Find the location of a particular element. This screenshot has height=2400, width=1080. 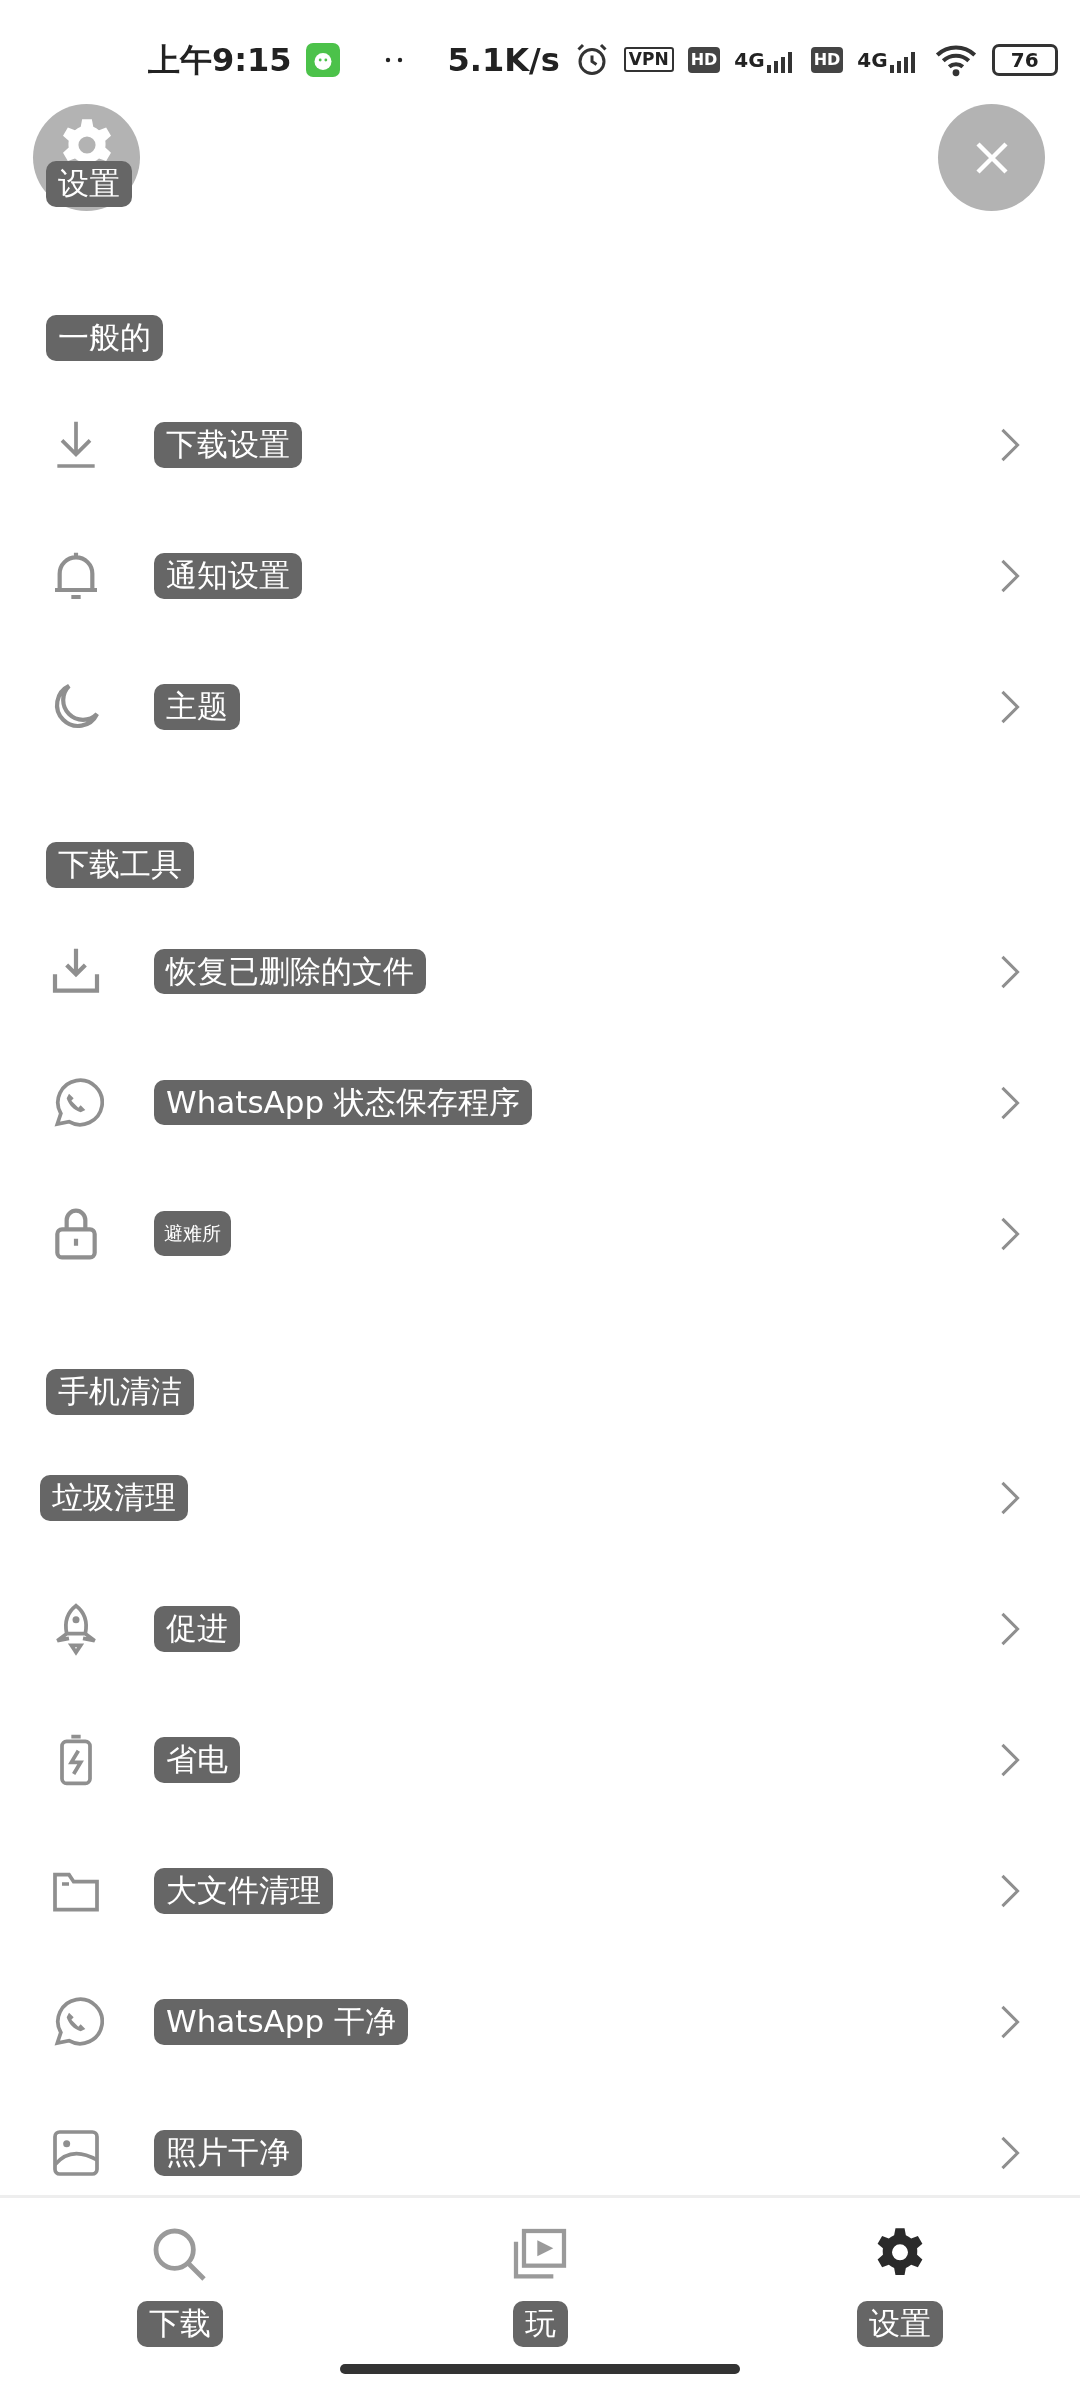

settings-row: WhatsApp 干净 is located at coordinates (540, 2022).